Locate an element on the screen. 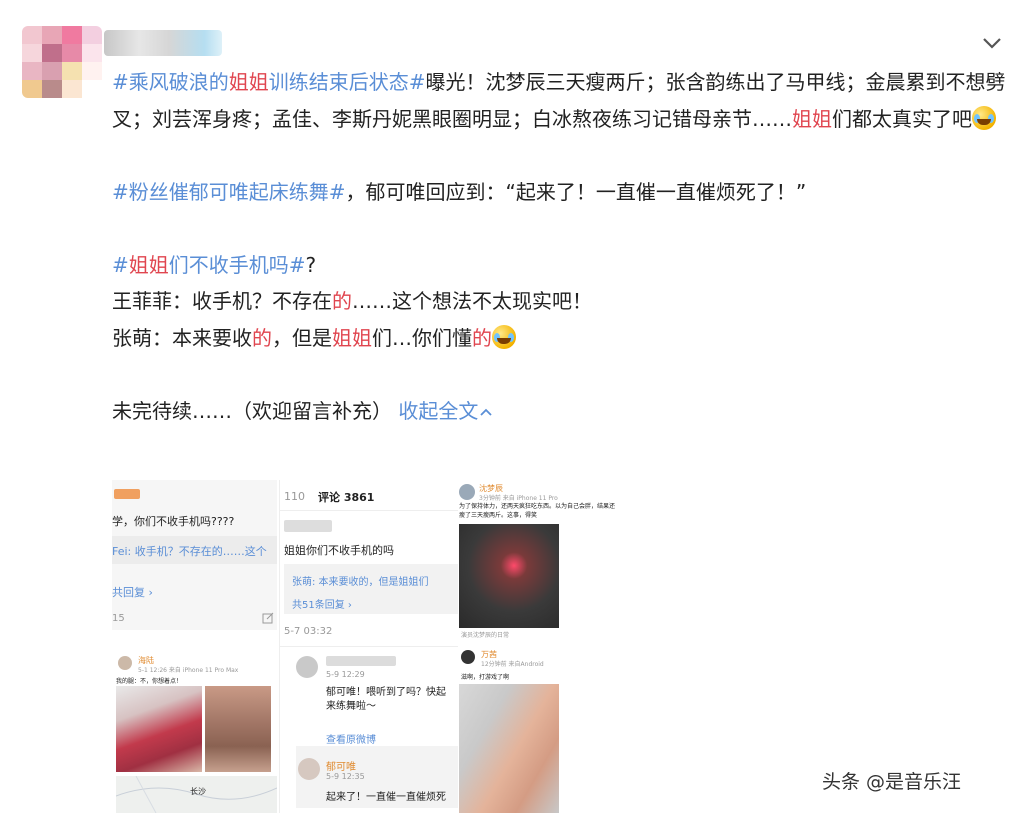 The height and width of the screenshot is (817, 1034). photo-hand is located at coordinates (509, 748).